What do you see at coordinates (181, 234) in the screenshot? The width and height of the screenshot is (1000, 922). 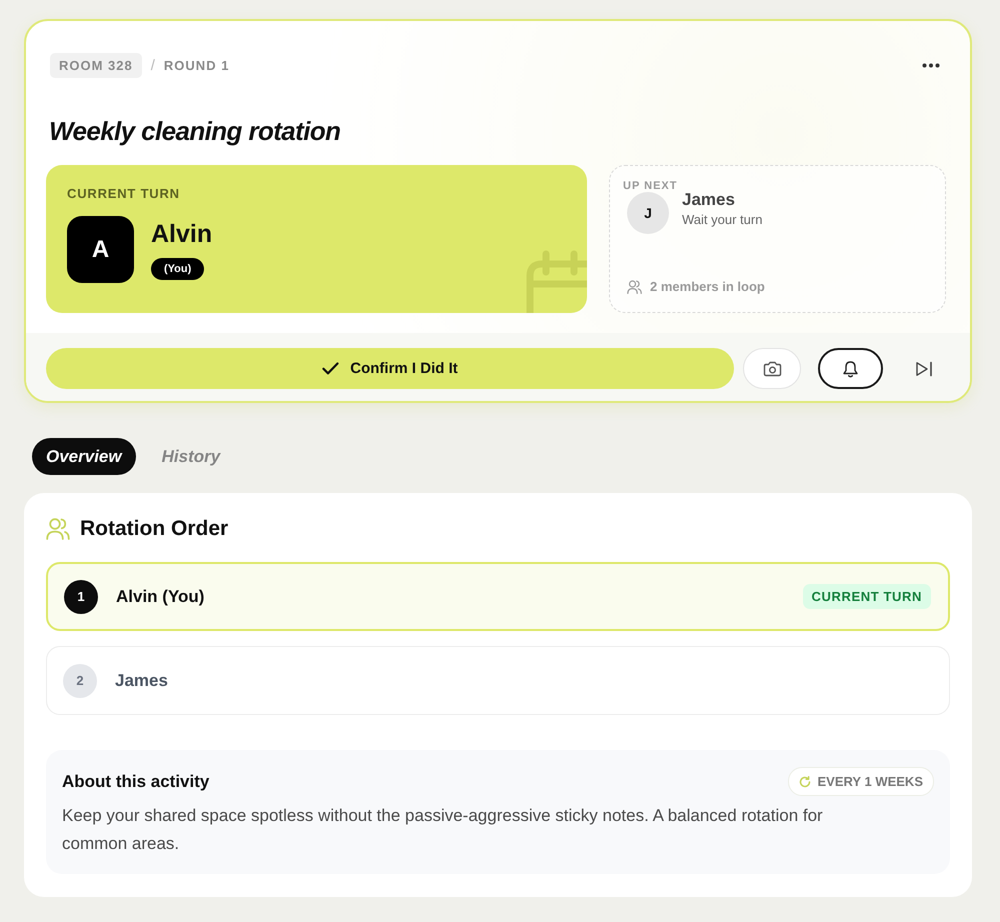 I see `current-member-name: Alvin` at bounding box center [181, 234].